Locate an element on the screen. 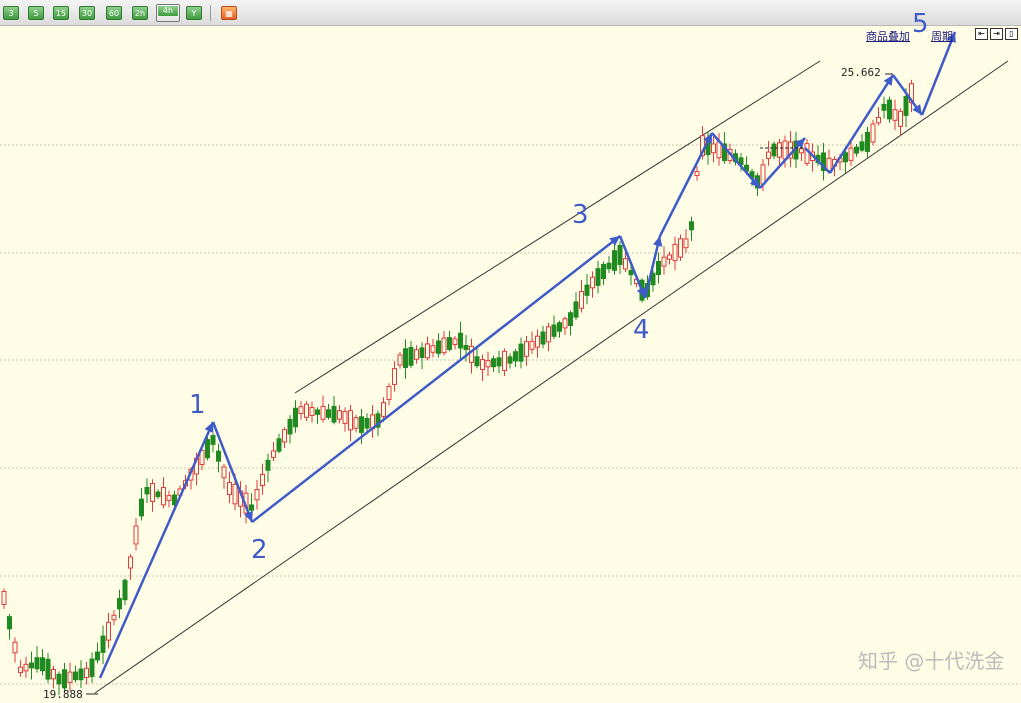 Image resolution: width=1021 pixels, height=703 pixels. period-day-button: Y is located at coordinates (194, 13).